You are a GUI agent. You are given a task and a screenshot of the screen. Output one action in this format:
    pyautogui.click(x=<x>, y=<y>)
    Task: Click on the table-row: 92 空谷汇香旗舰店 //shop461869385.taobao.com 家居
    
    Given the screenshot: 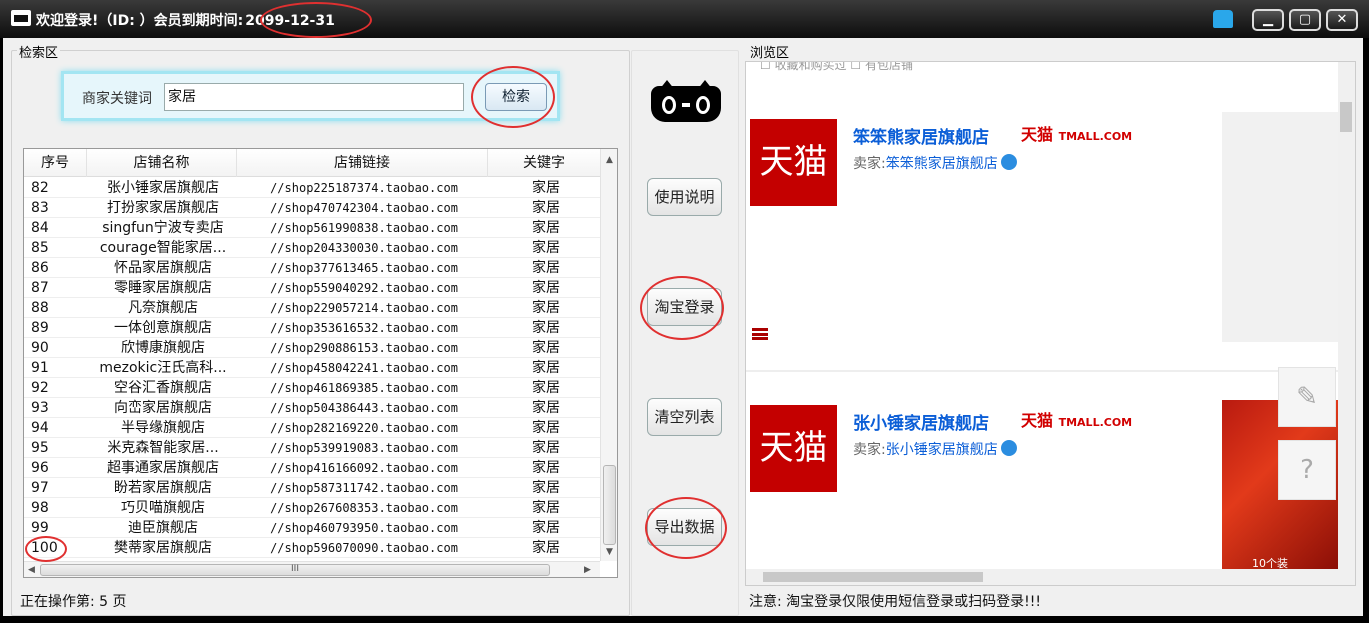 What is the action you would take?
    pyautogui.click(x=312, y=388)
    